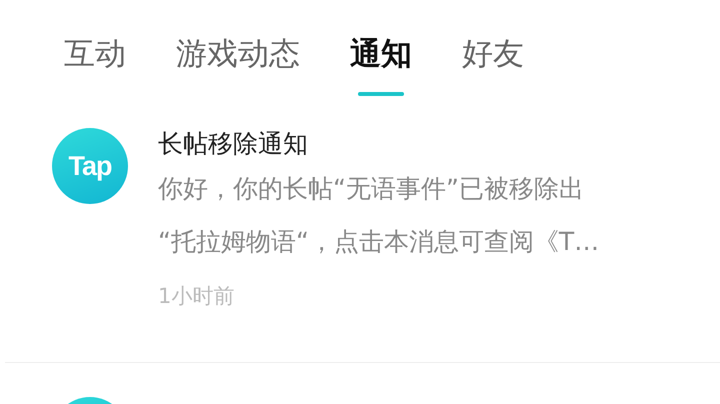 This screenshot has width=720, height=404. I want to click on notice-time: 1小时前, so click(197, 296).